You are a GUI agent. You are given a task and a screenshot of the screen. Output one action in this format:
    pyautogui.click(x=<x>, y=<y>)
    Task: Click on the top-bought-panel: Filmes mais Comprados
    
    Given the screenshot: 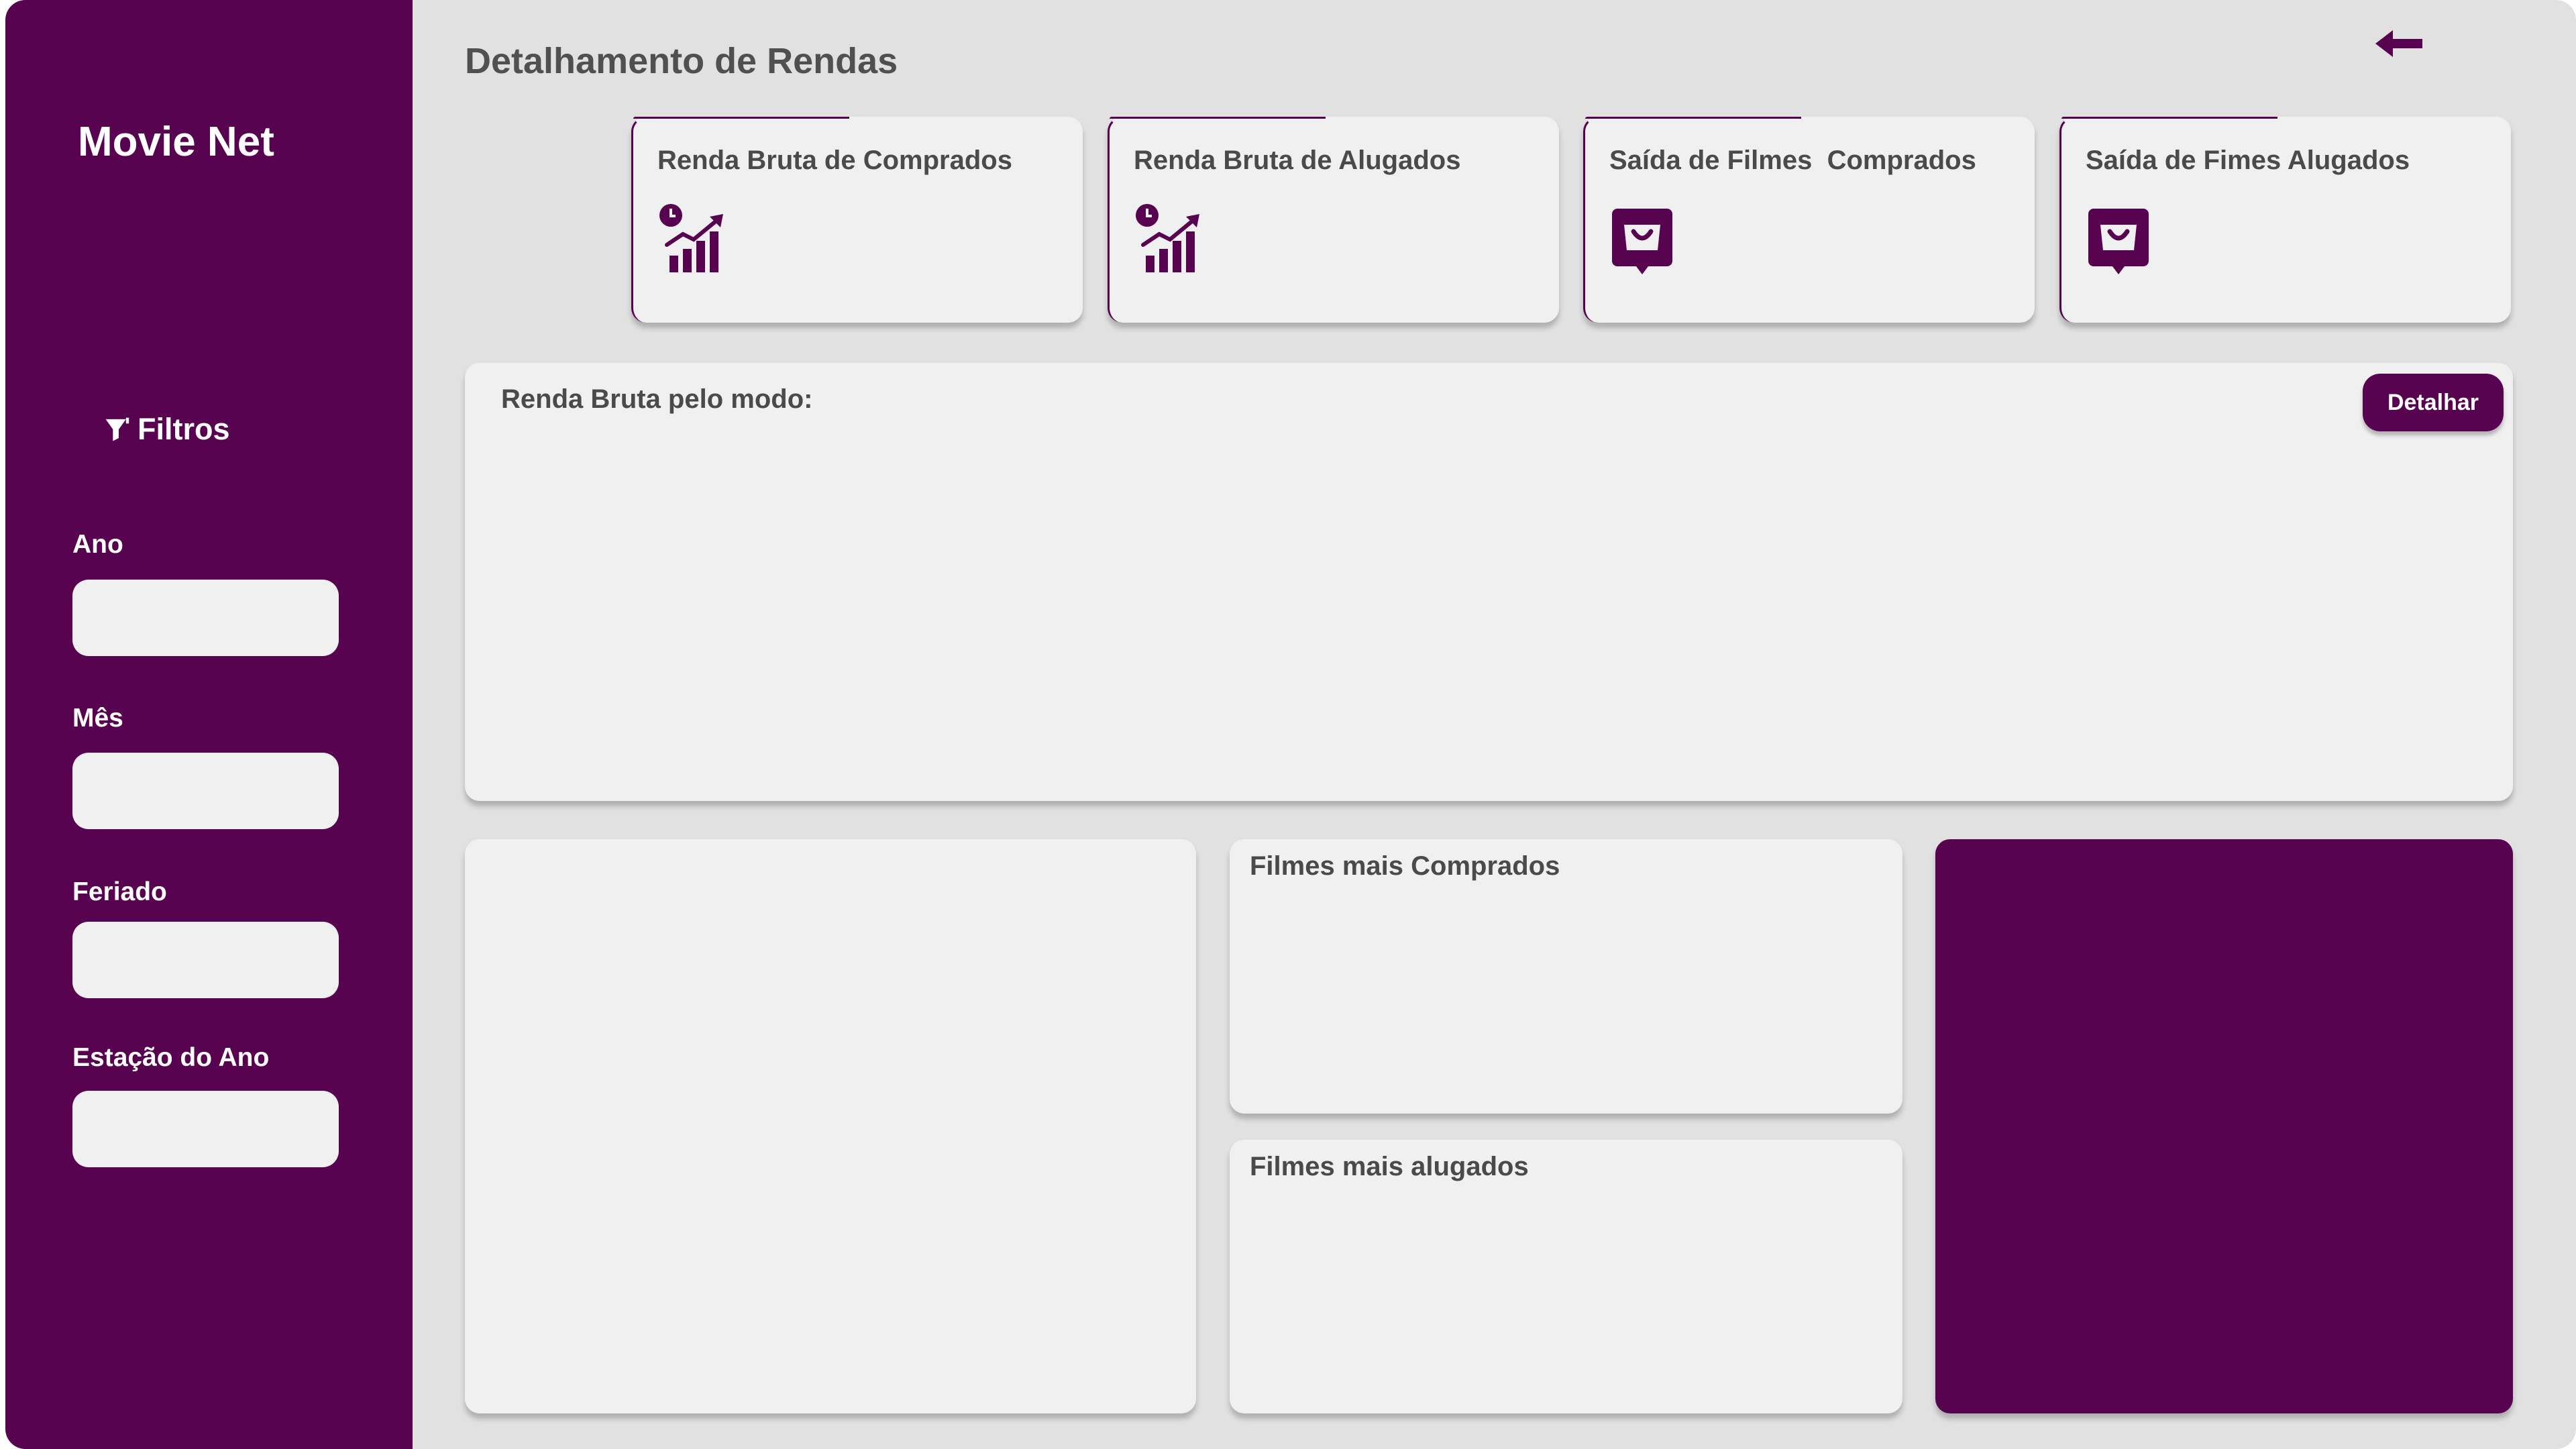 What is the action you would take?
    pyautogui.click(x=1566, y=976)
    